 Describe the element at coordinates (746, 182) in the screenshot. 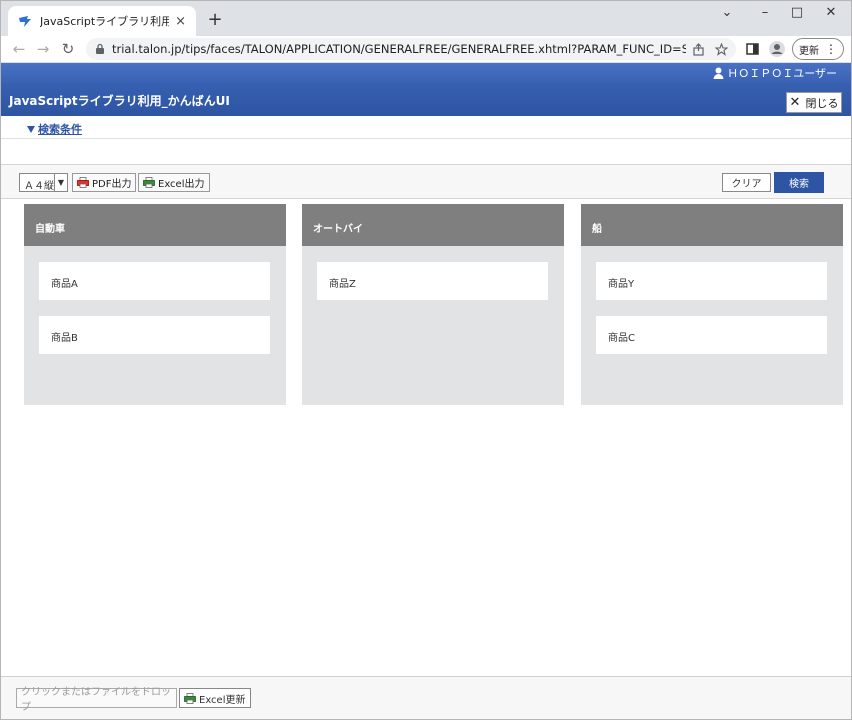

I see `clear-button: クリア` at that location.